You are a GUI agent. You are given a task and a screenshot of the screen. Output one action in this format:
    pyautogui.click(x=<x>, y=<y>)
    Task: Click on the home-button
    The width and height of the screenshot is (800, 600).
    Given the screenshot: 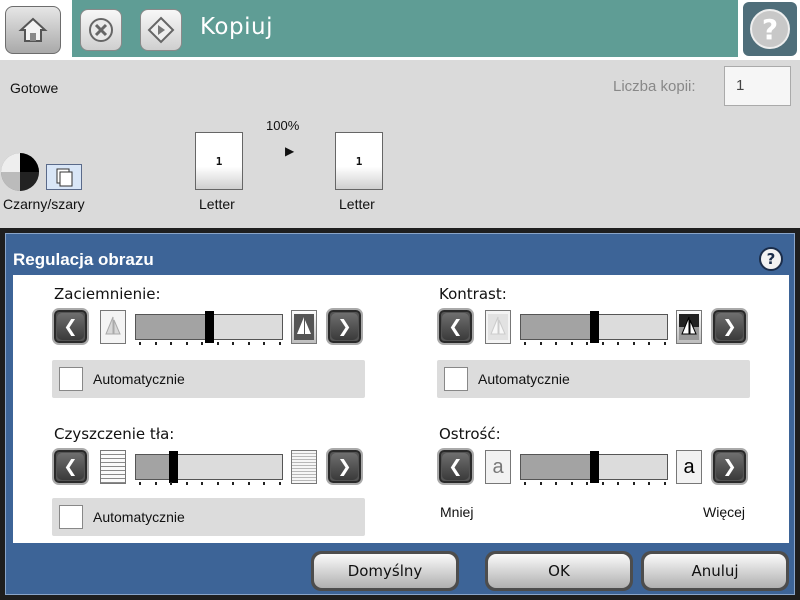 What is the action you would take?
    pyautogui.click(x=33, y=30)
    